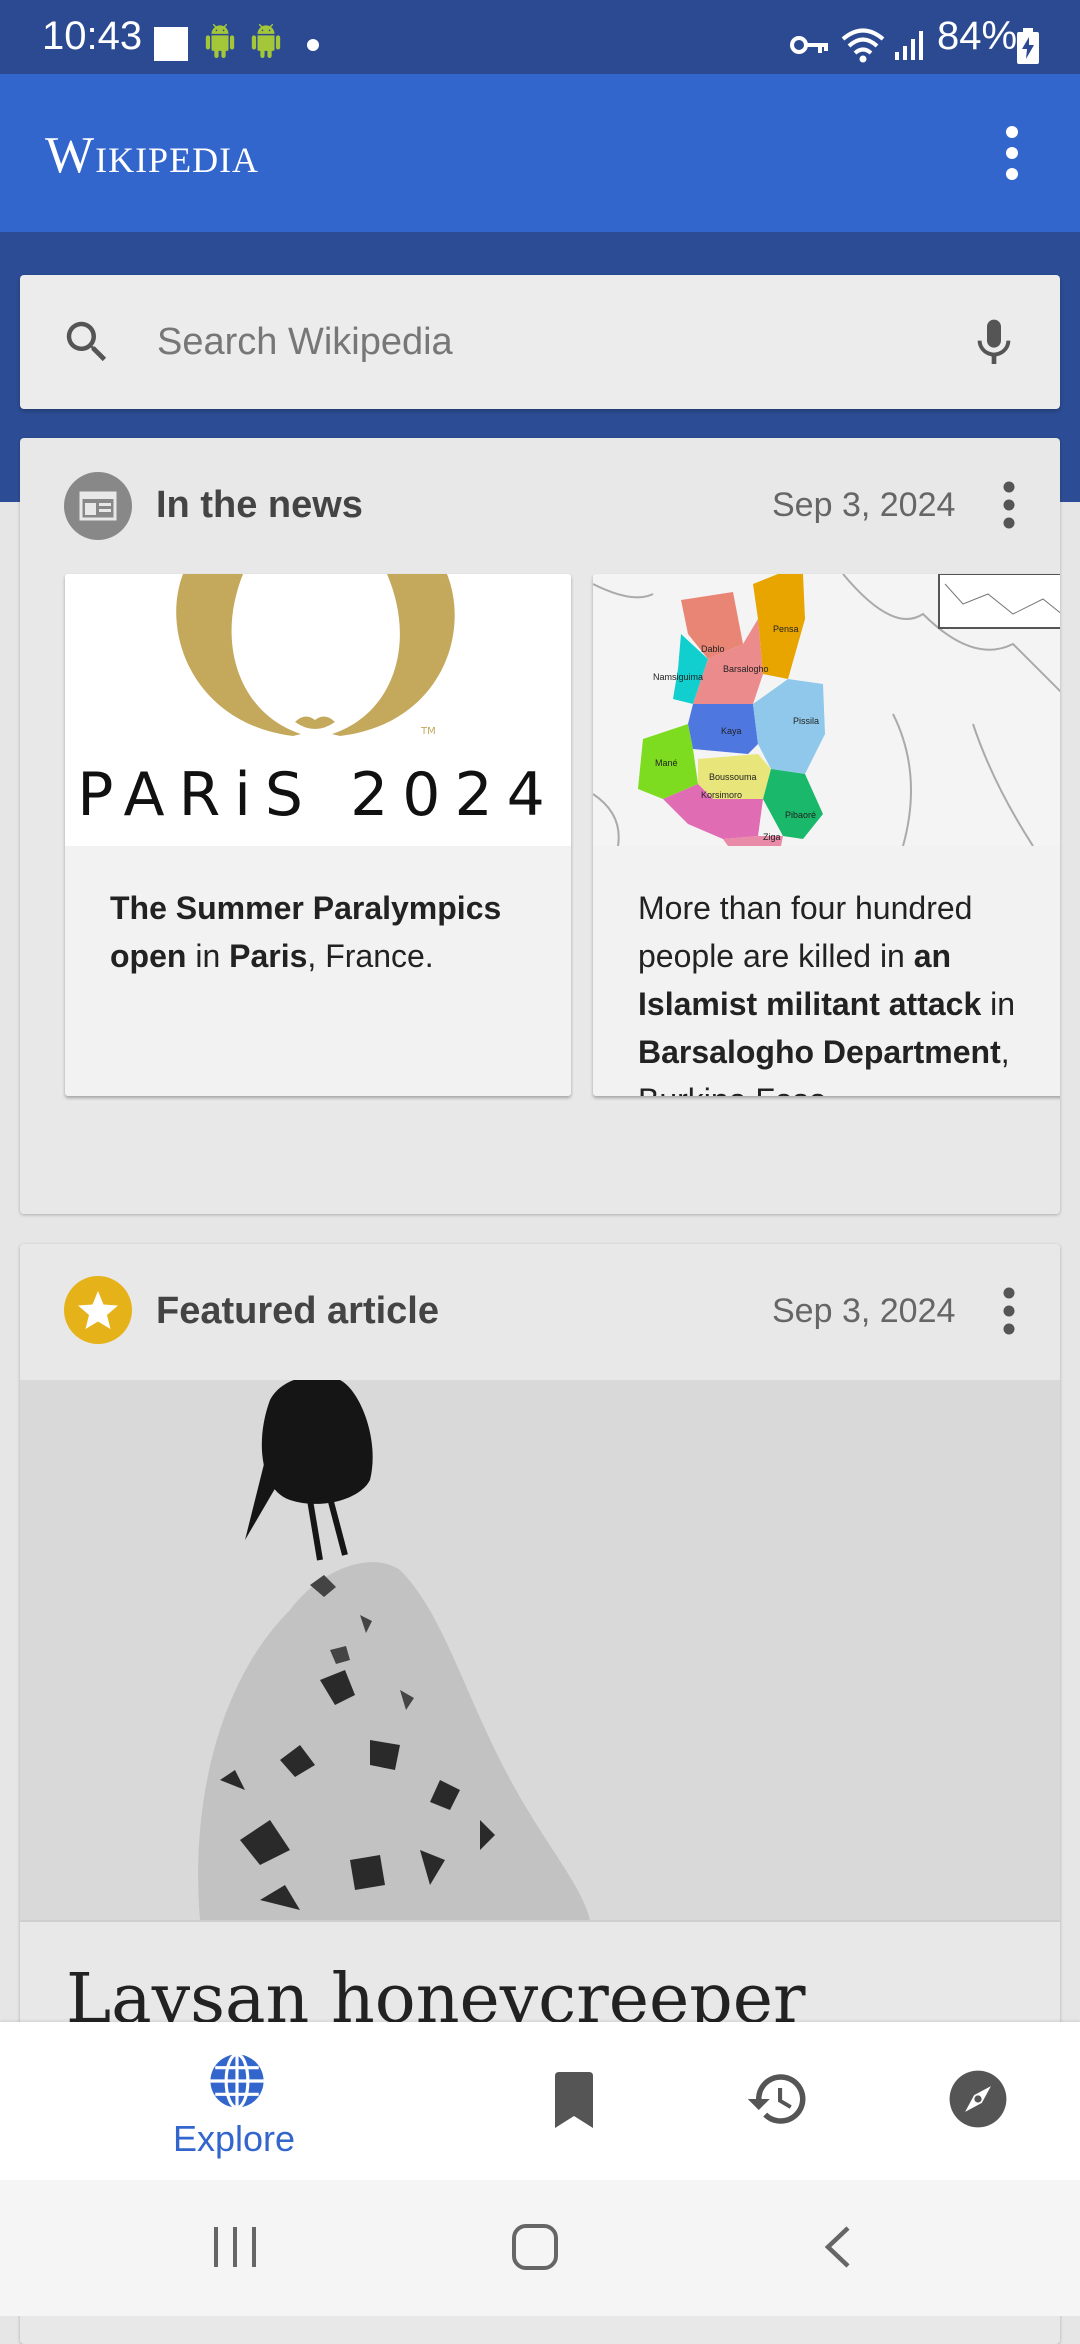 Image resolution: width=1080 pixels, height=2344 pixels. I want to click on logo-text: Wikipedia, so click(152, 155).